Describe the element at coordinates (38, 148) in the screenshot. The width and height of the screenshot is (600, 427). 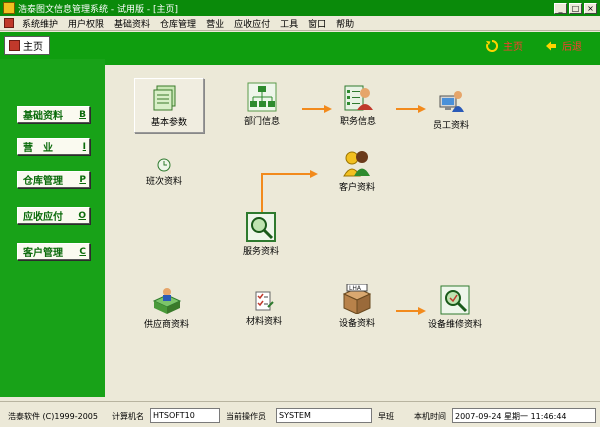
I see `nav-business-label: 营 业` at that location.